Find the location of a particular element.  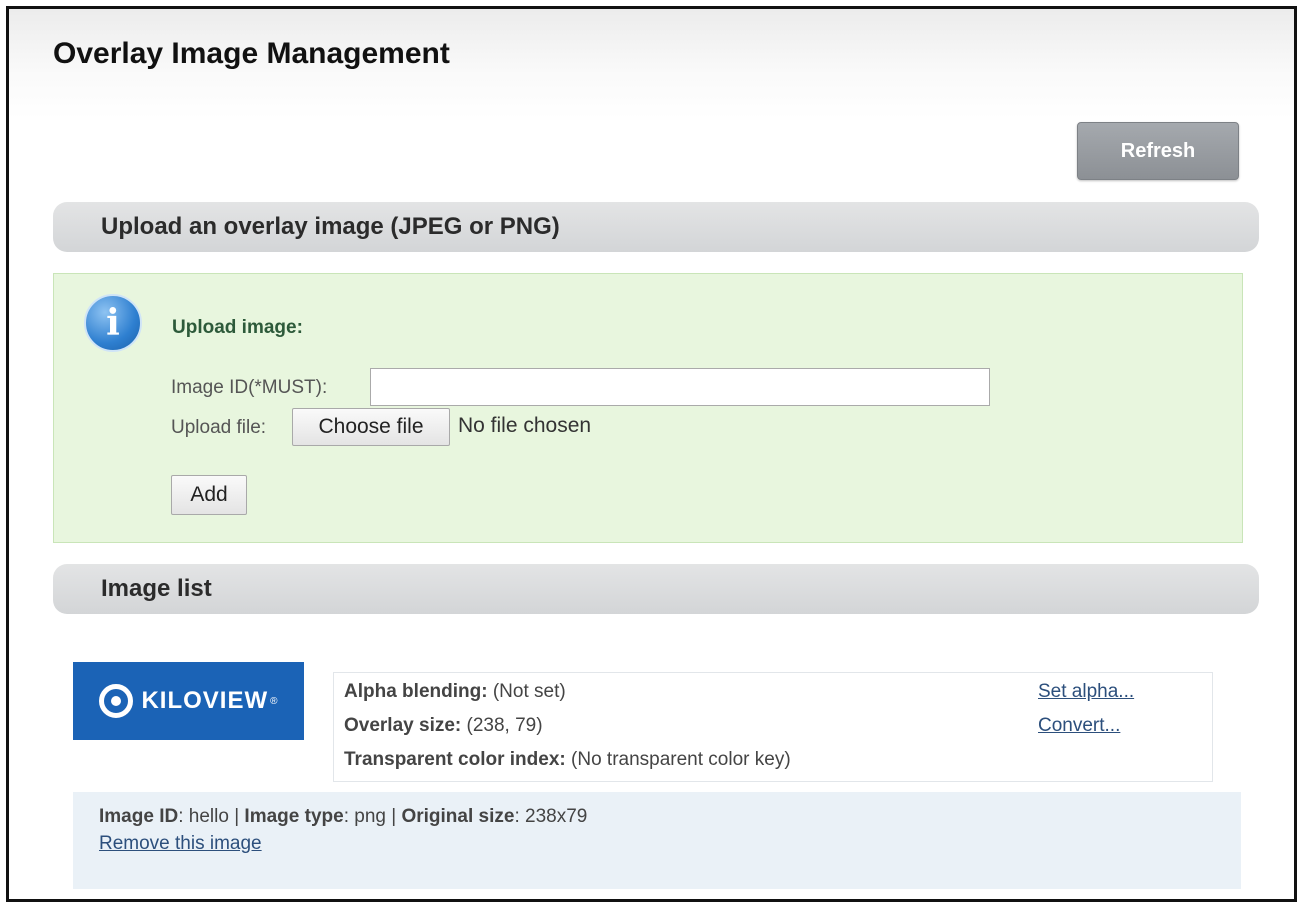

upload-heading: Upload image: is located at coordinates (237, 327).